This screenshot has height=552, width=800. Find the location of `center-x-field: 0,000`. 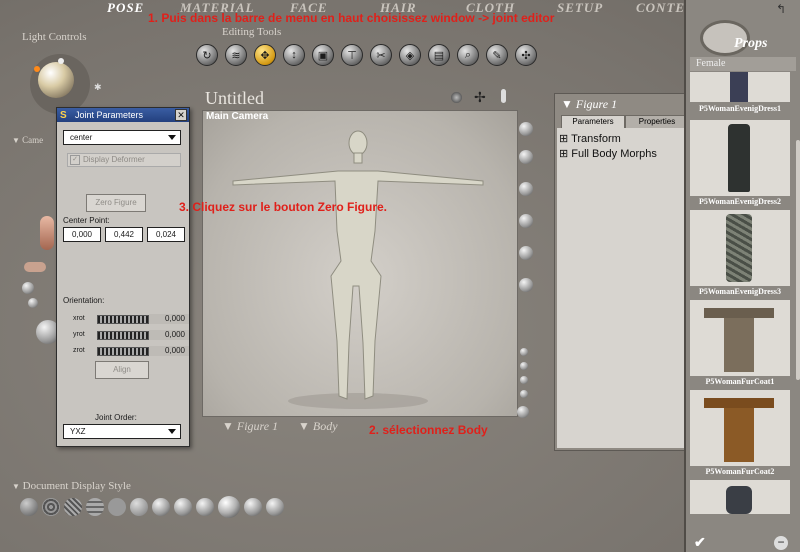

center-x-field: 0,000 is located at coordinates (82, 234).